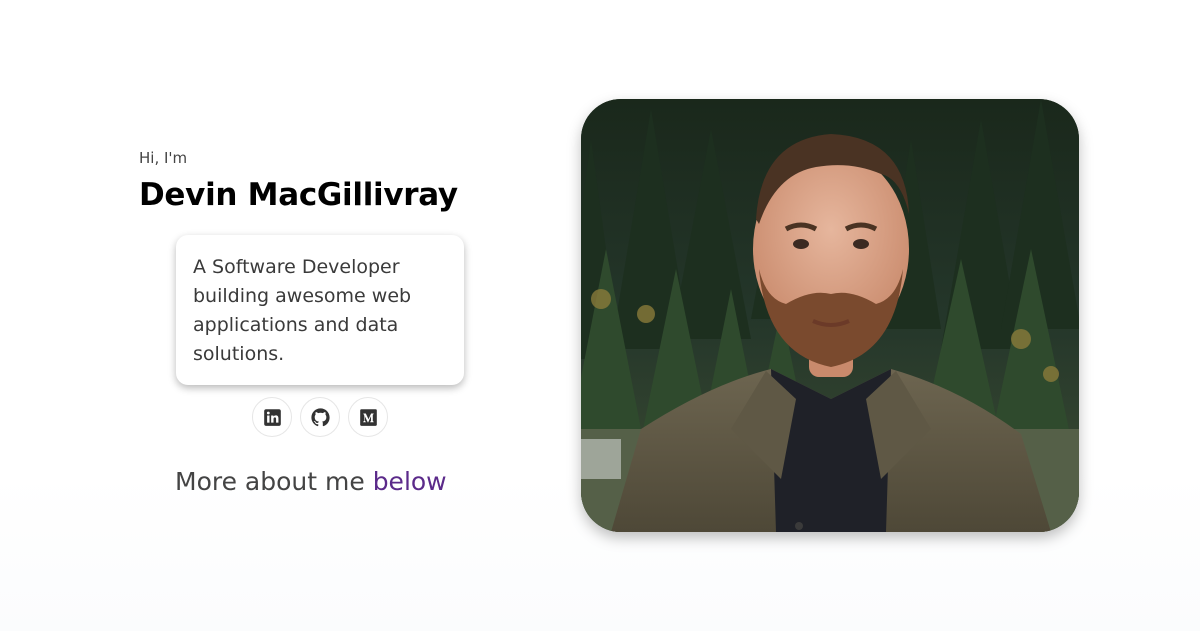  I want to click on medium-icon, so click(368, 417).